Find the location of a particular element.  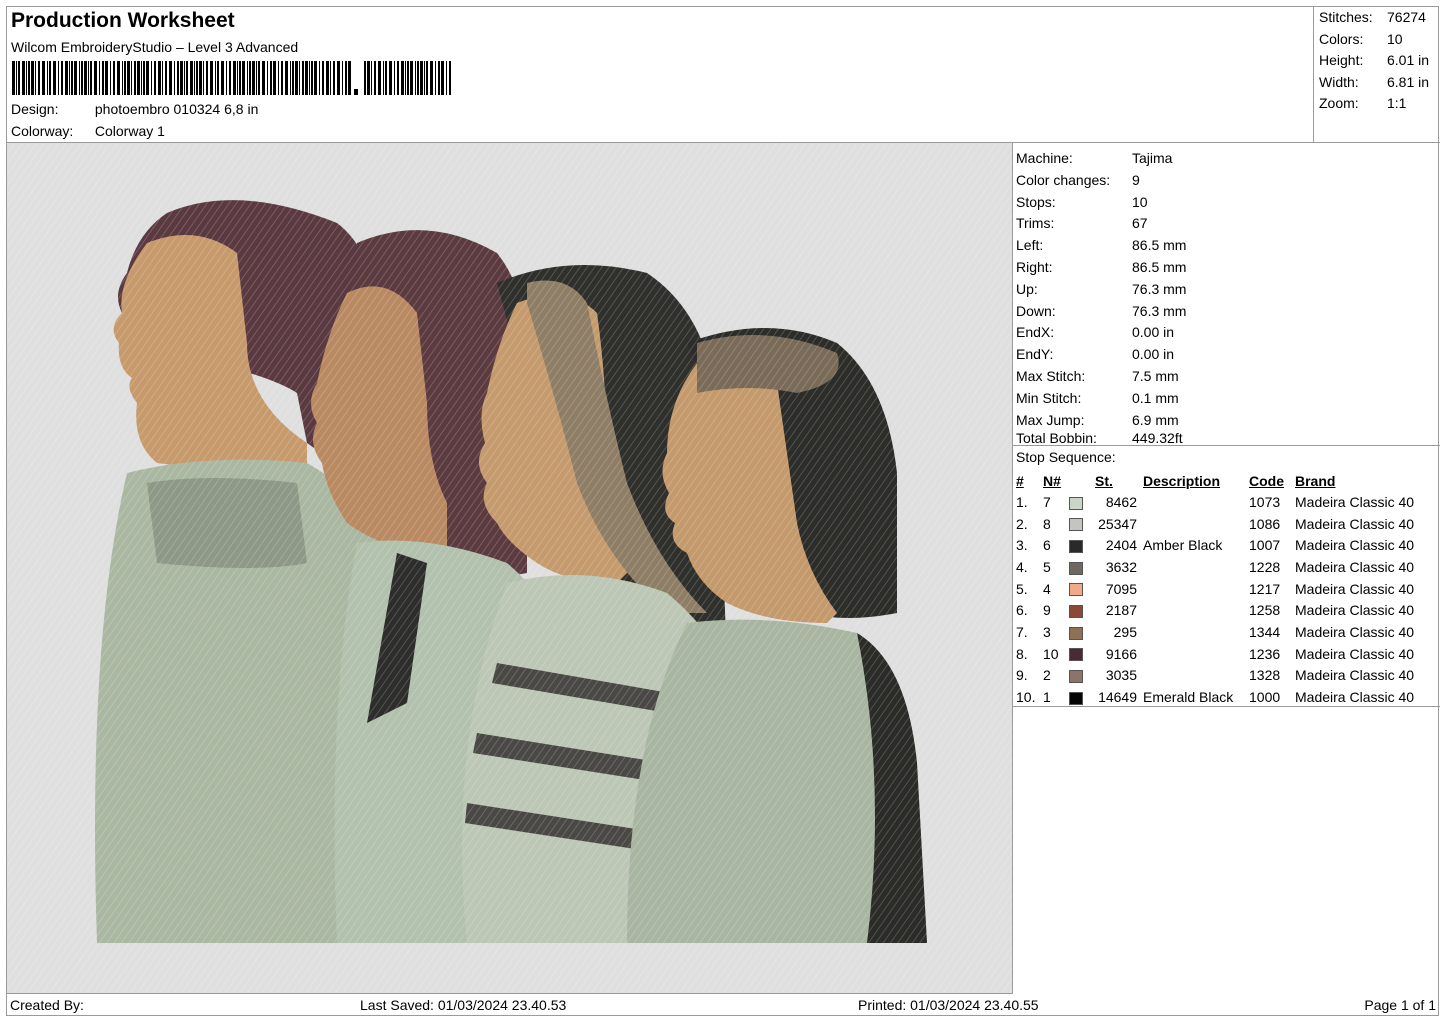

info-value: 9 is located at coordinates (1136, 179).